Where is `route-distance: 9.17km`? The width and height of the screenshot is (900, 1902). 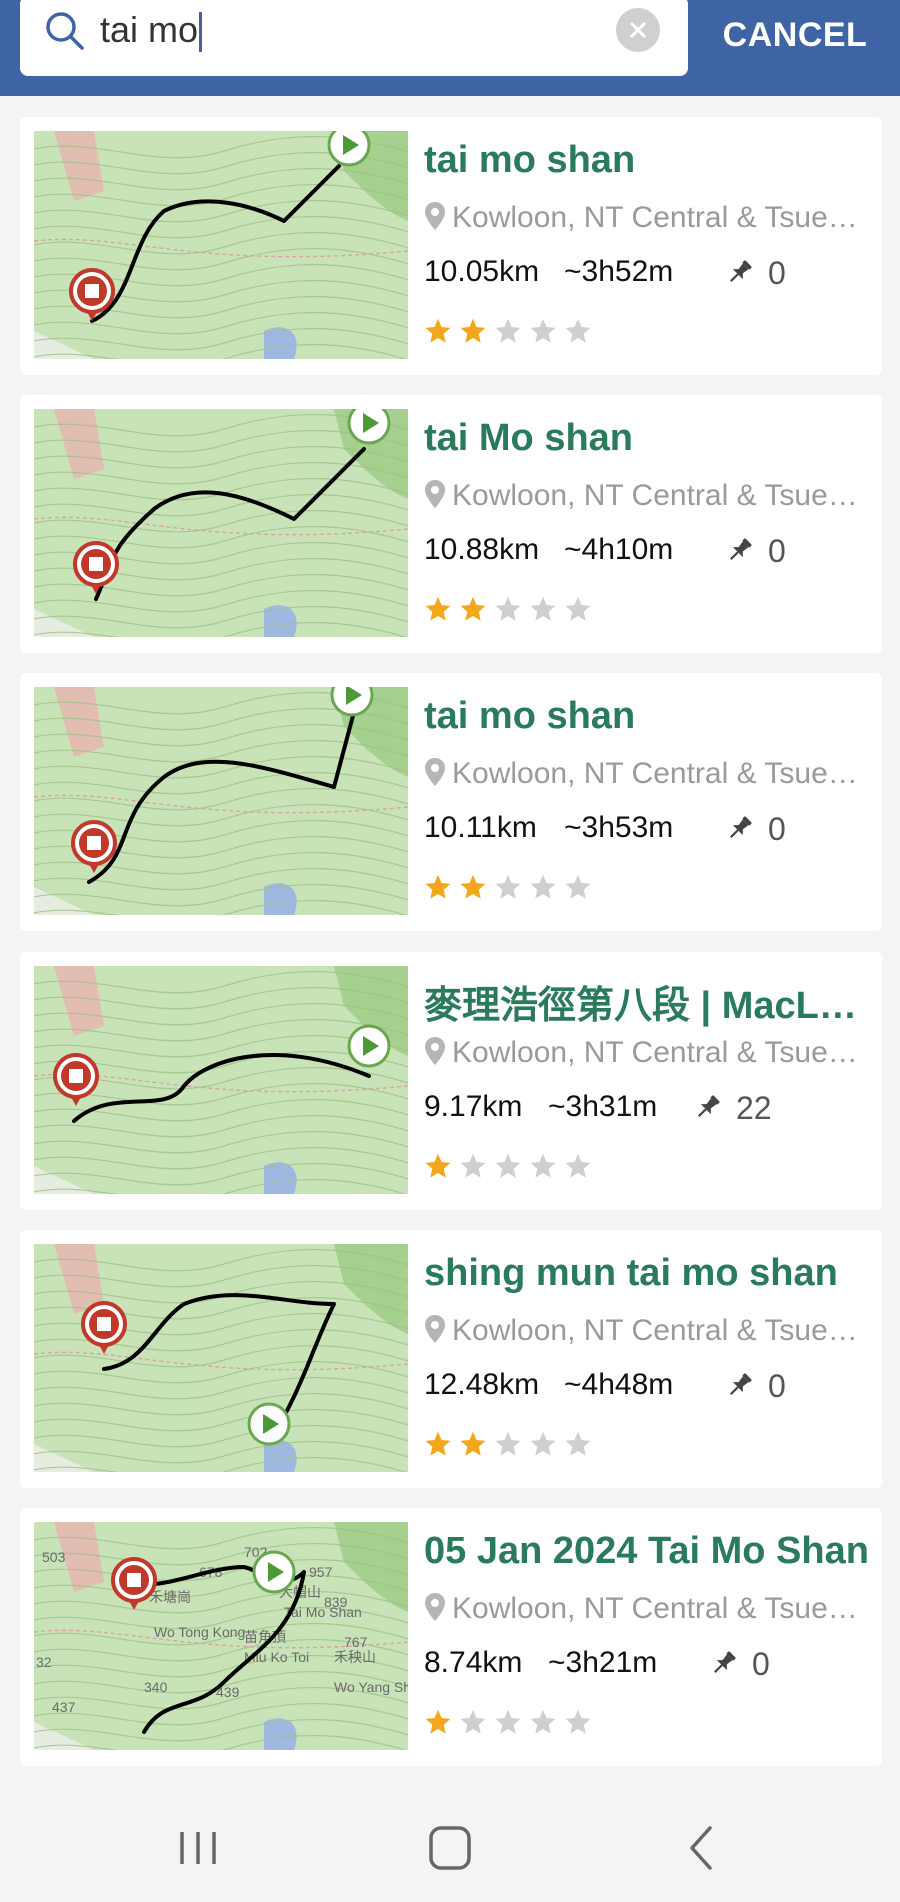
route-distance: 9.17km is located at coordinates (473, 1106).